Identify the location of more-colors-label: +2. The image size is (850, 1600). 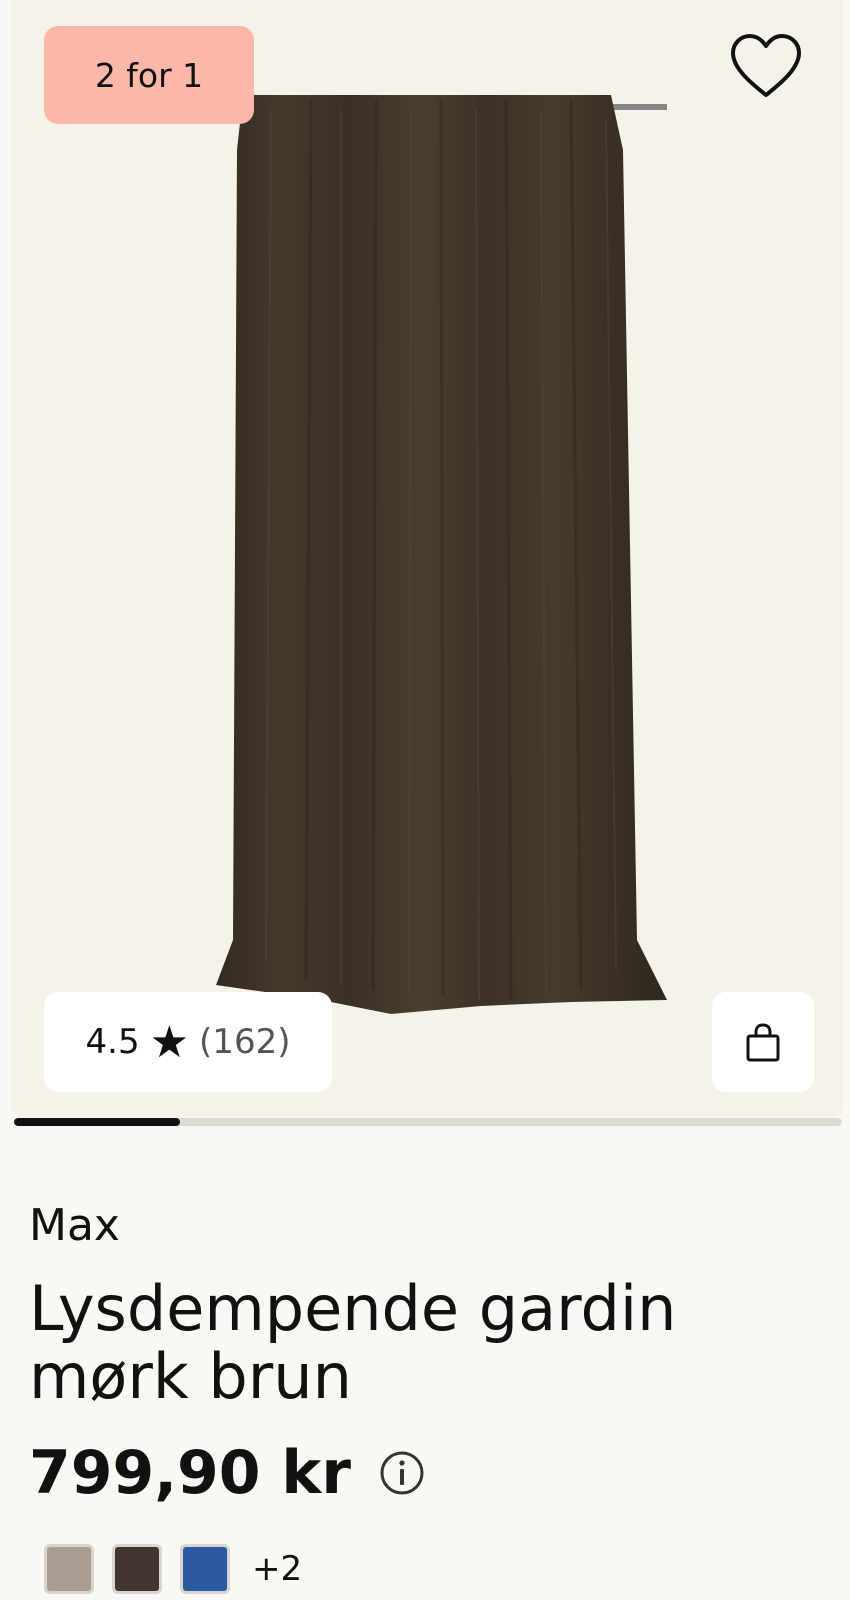
(277, 1569).